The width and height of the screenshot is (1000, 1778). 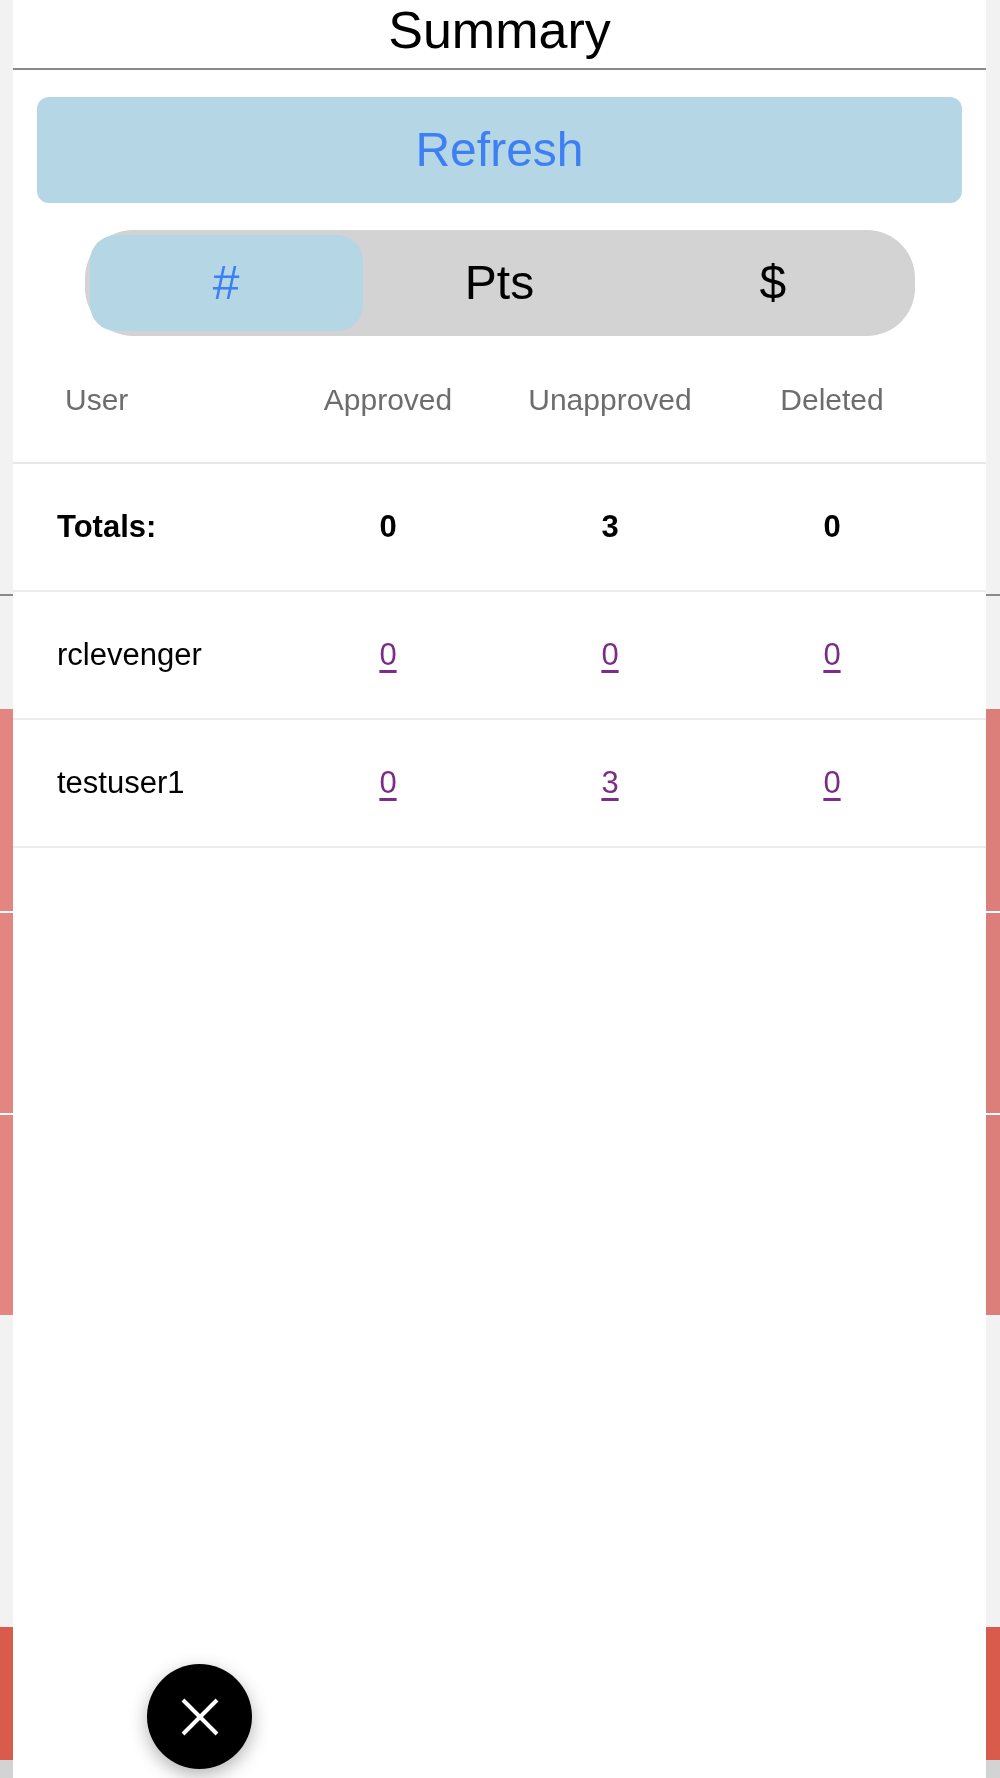 What do you see at coordinates (199, 1716) in the screenshot?
I see `close-icon` at bounding box center [199, 1716].